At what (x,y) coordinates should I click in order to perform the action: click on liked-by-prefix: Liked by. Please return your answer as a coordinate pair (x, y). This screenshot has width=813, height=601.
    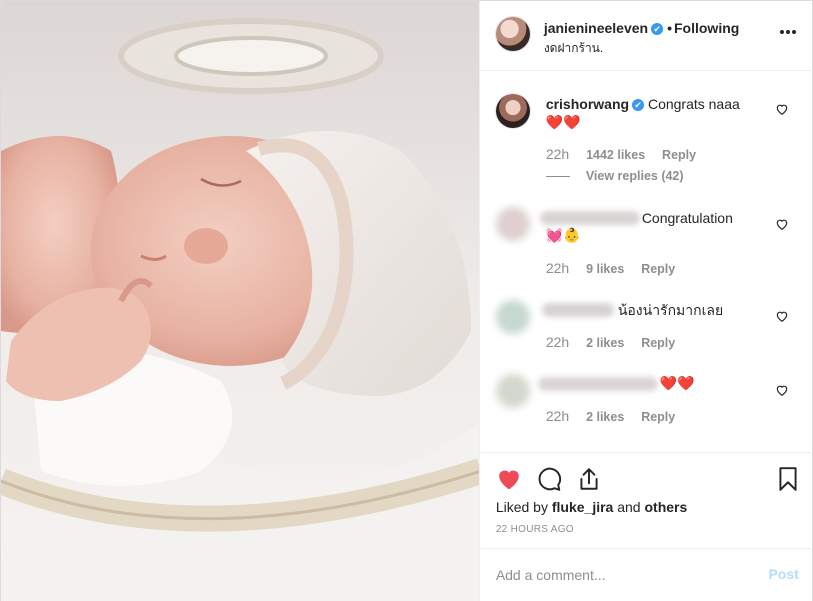
    Looking at the image, I should click on (521, 507).